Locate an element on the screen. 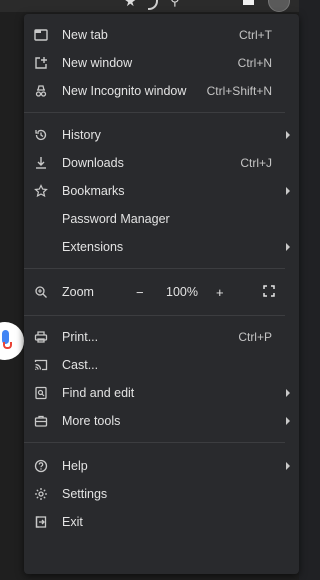 The image size is (320, 580). downloads-shortcut: Ctrl+J is located at coordinates (256, 163).